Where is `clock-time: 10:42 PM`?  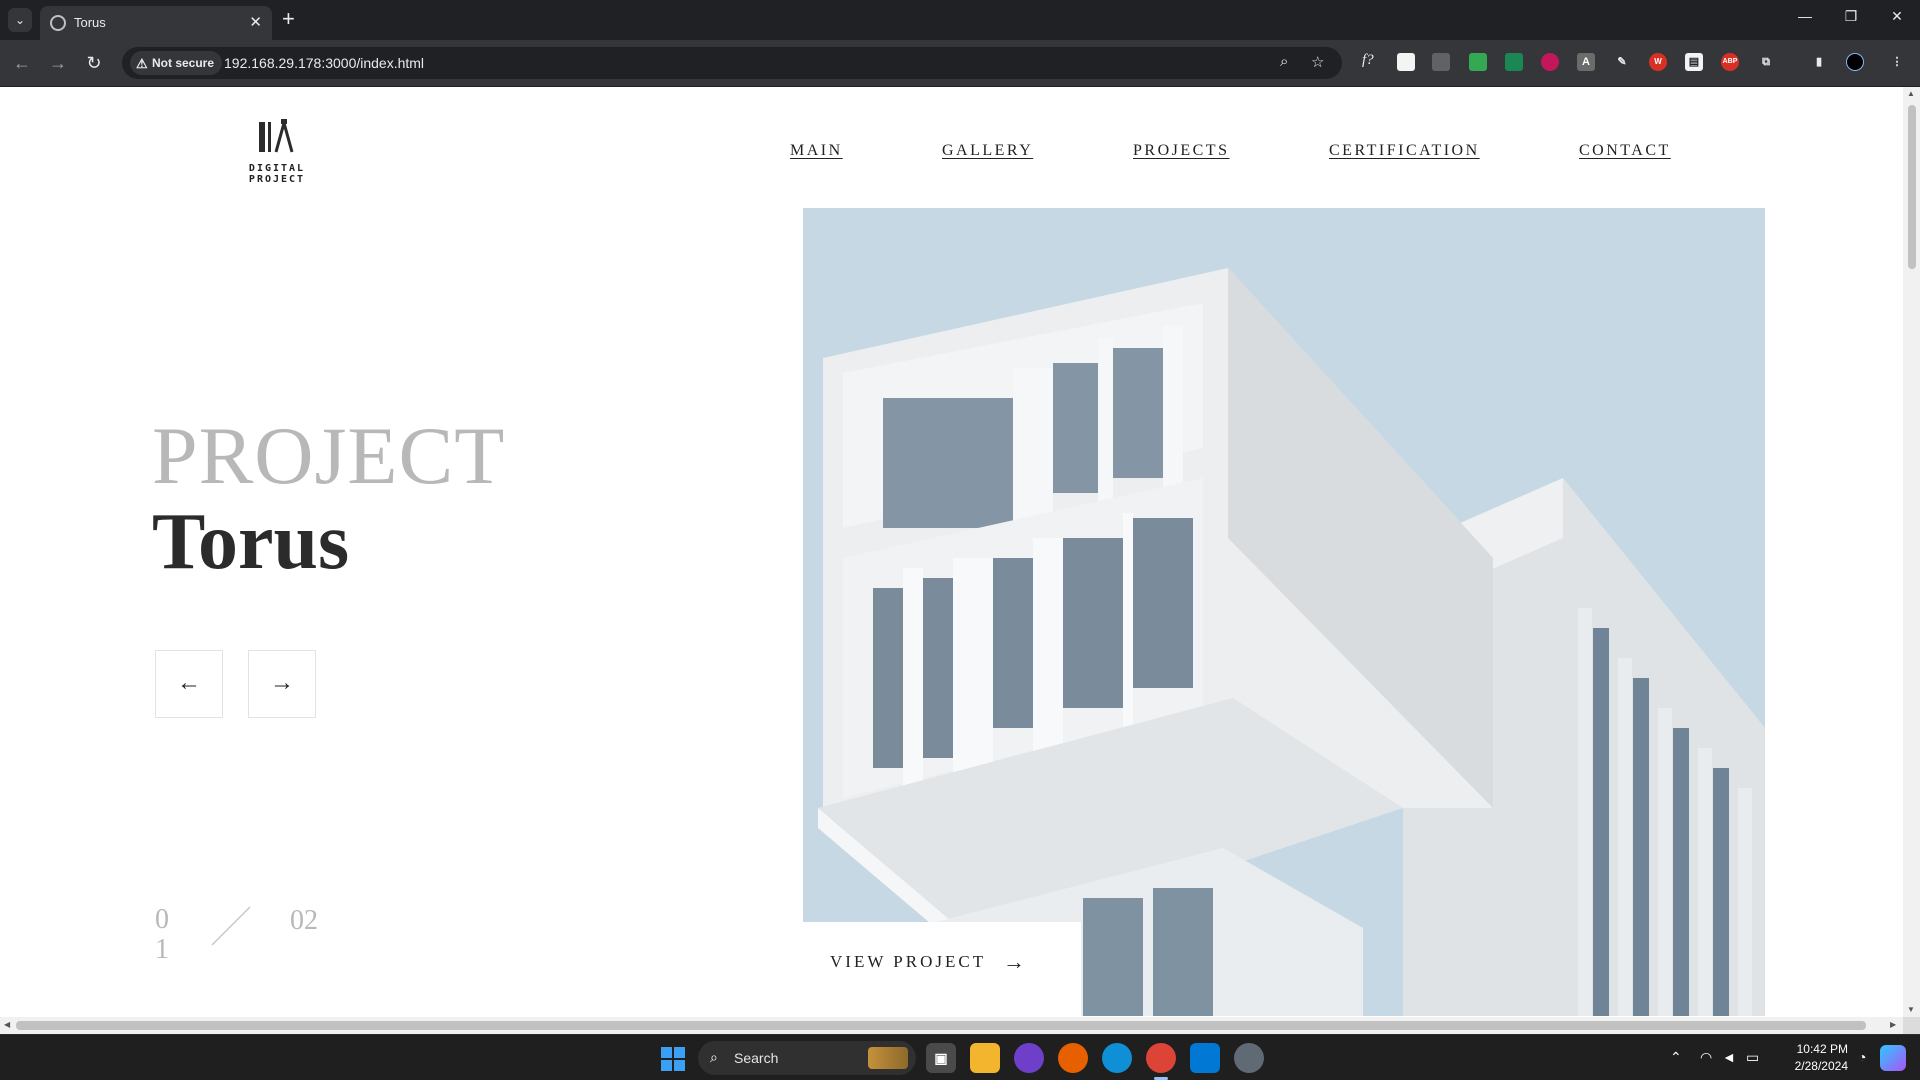
clock-time: 10:42 PM is located at coordinates (1822, 1049).